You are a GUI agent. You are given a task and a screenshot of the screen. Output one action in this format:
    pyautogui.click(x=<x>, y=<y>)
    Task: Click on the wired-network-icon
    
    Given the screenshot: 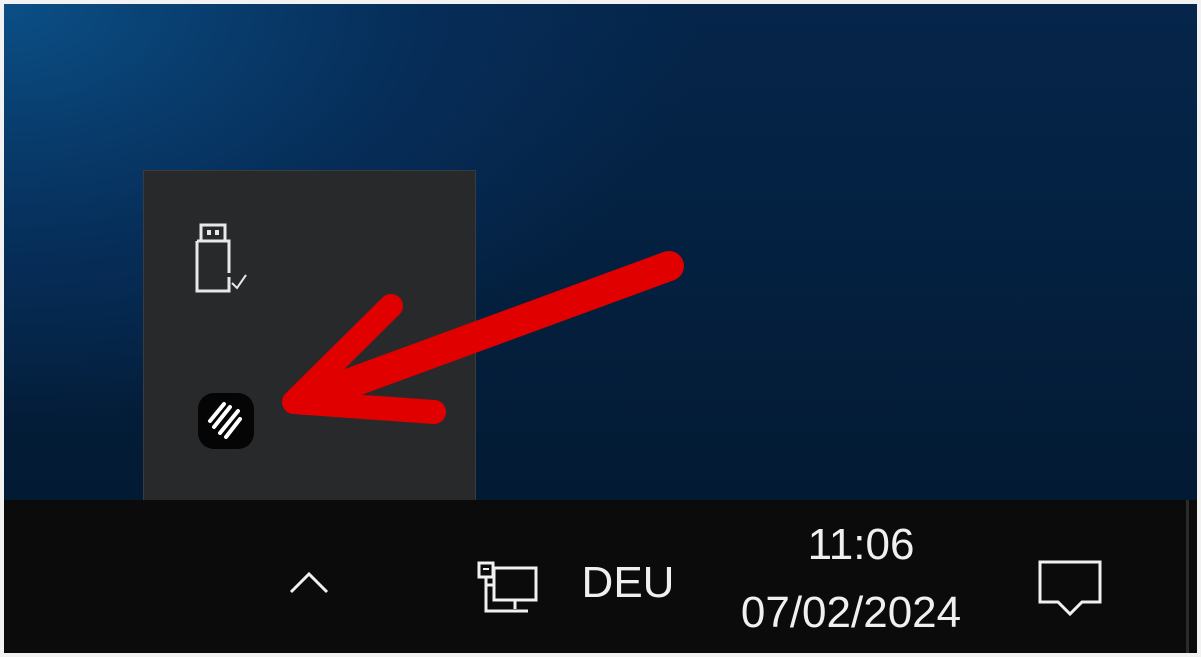 What is the action you would take?
    pyautogui.click(x=507, y=587)
    